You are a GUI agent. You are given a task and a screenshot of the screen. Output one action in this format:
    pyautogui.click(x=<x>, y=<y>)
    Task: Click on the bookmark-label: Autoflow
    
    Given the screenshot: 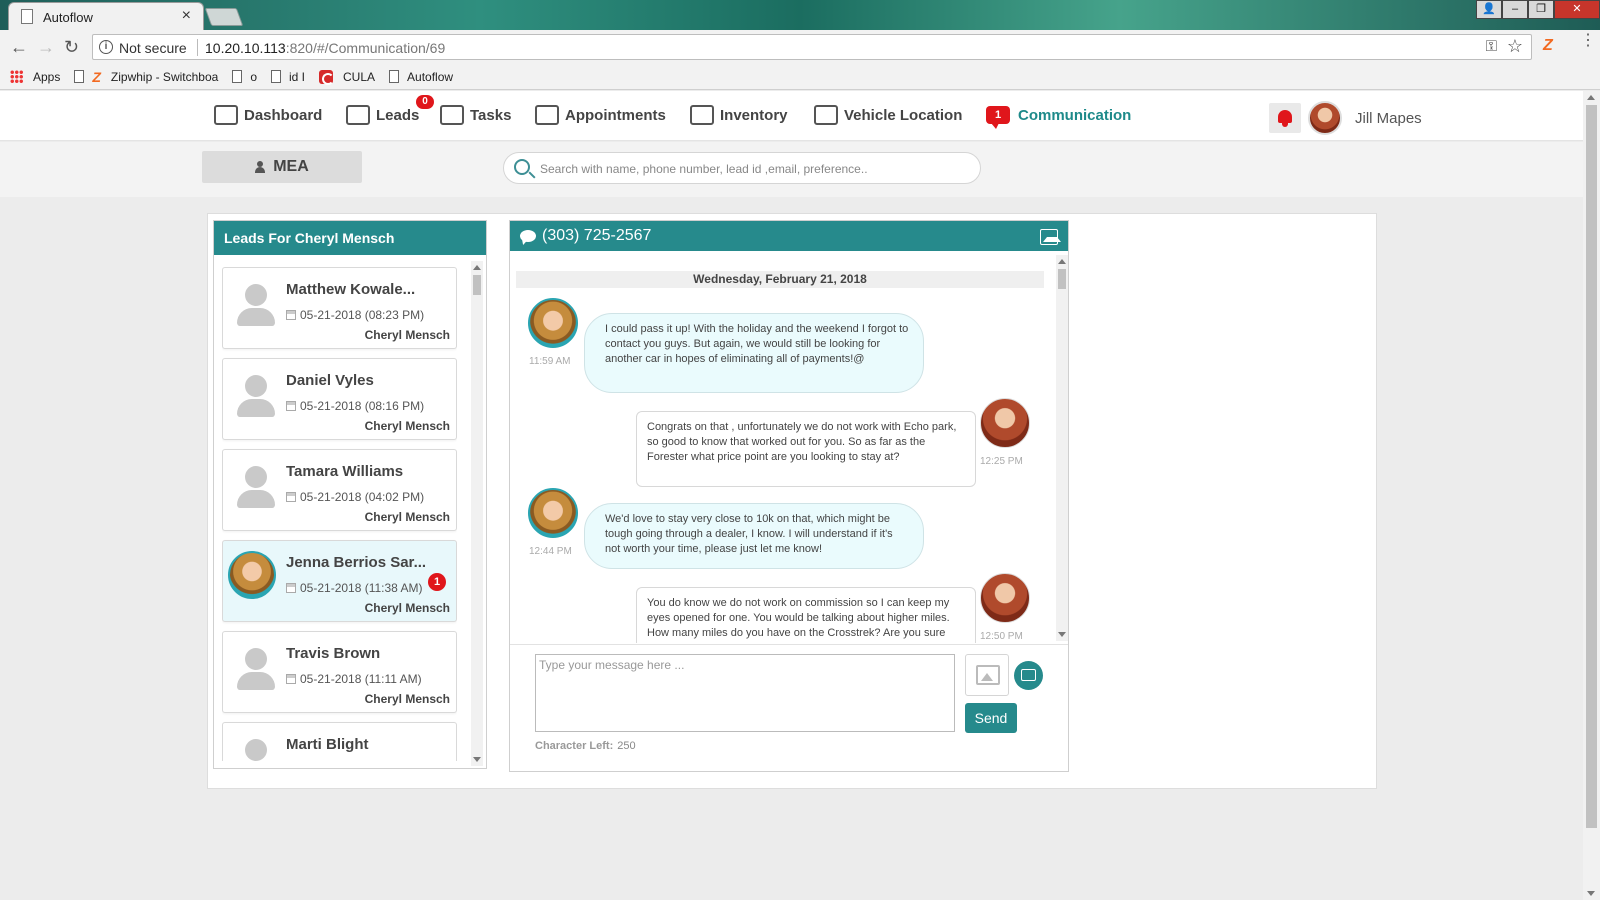 What is the action you would take?
    pyautogui.click(x=430, y=76)
    